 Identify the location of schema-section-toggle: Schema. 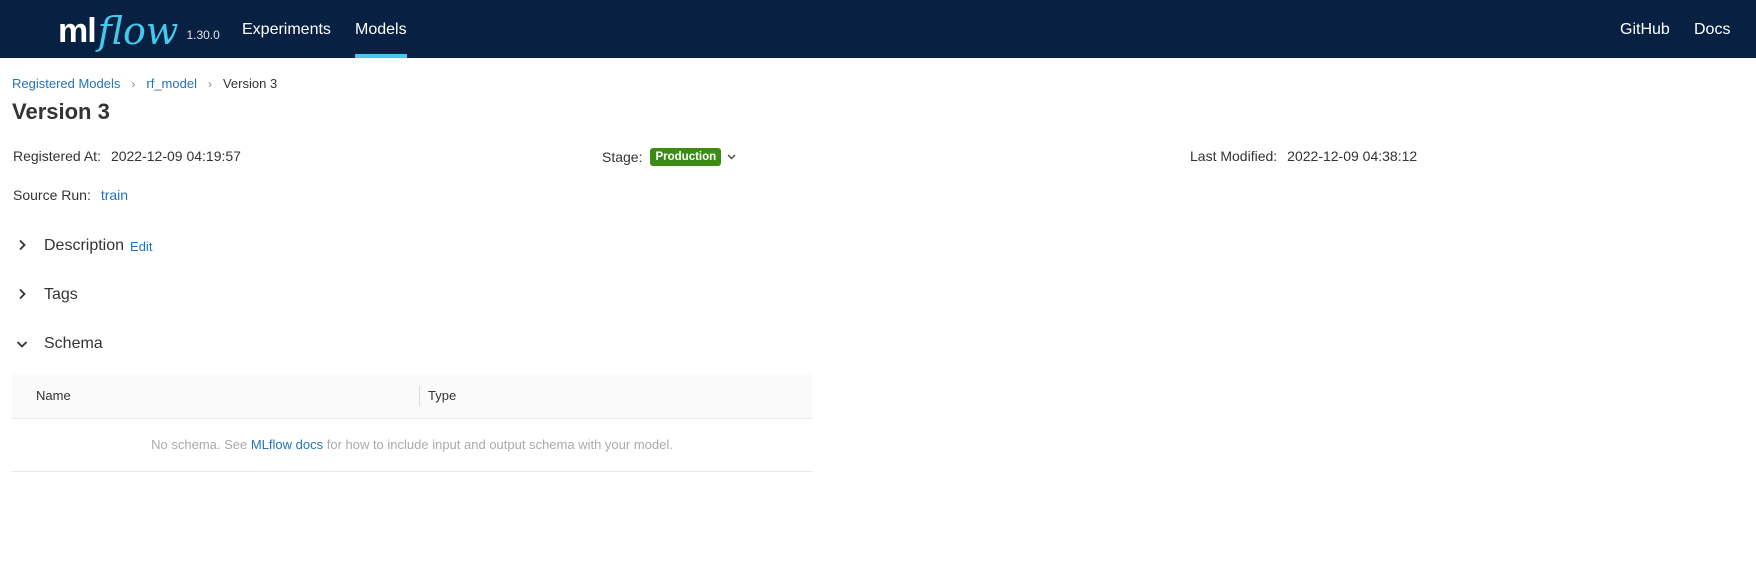
(58, 344).